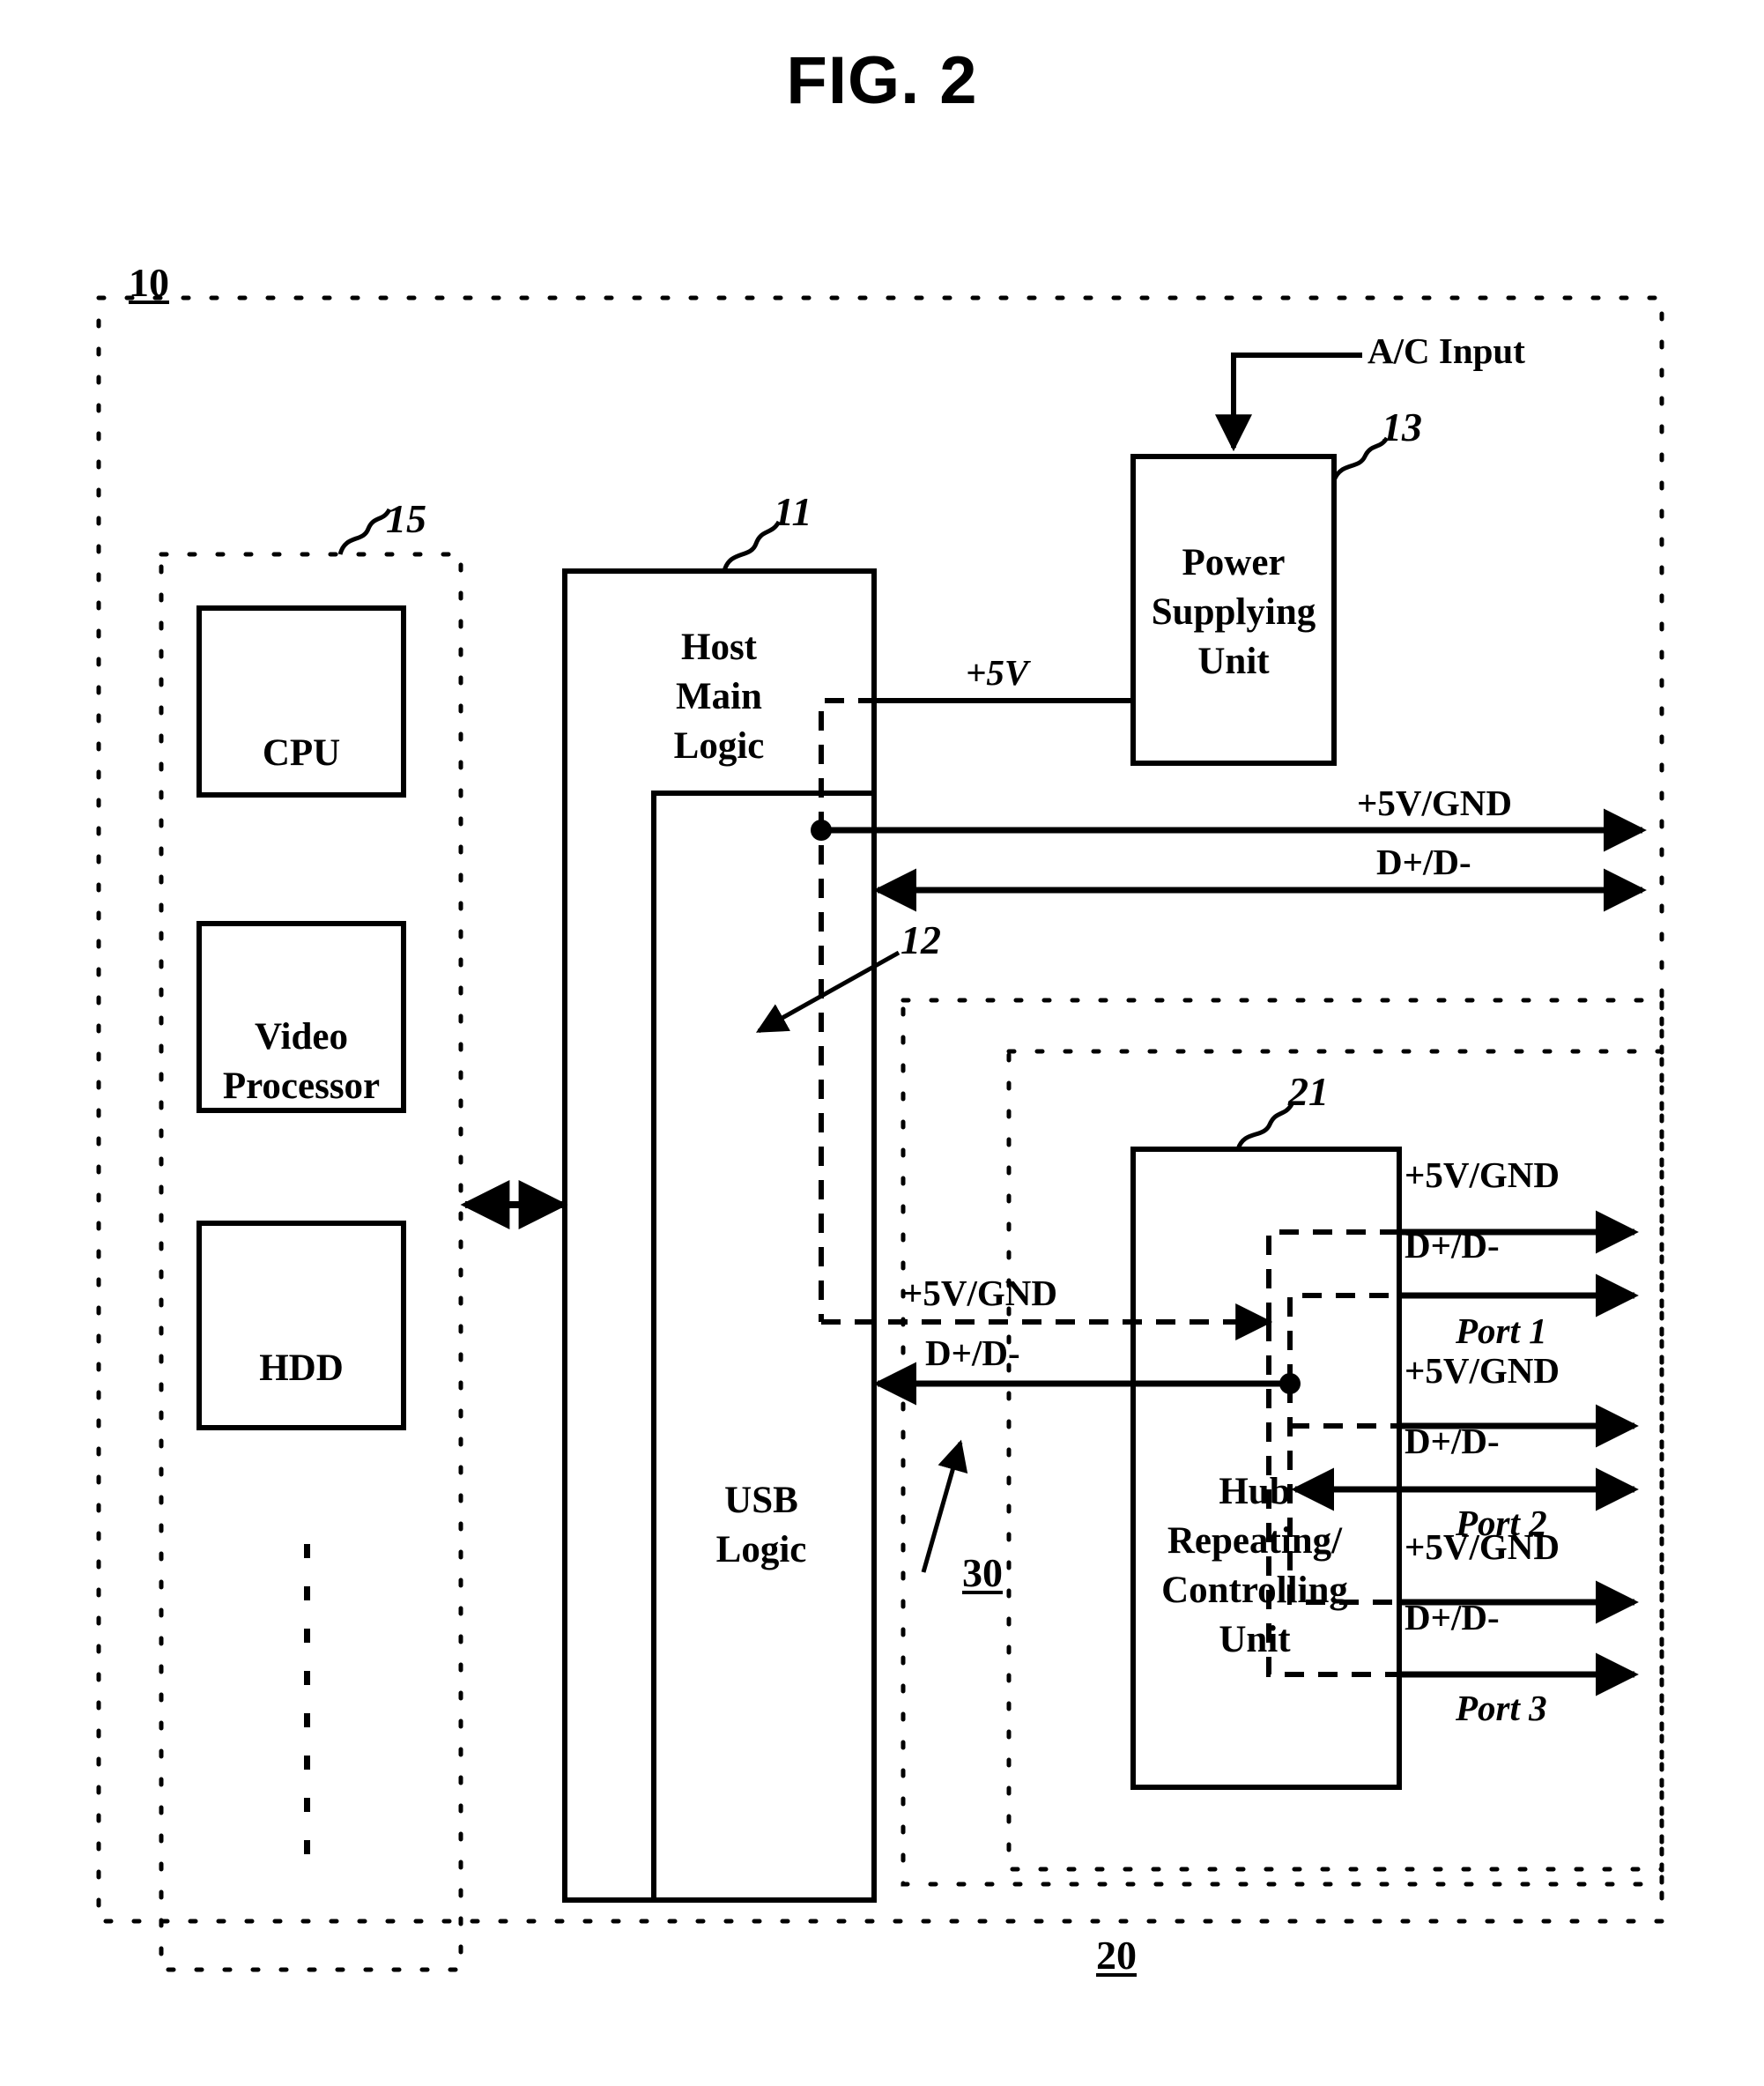  Describe the element at coordinates (1254, 1590) in the screenshot. I see `hub-unit-label-line3: Controlling` at that location.